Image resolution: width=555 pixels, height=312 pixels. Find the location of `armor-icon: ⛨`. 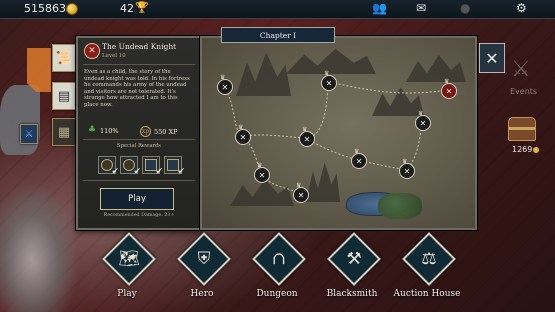

armor-icon: ⛨ is located at coordinates (204, 259).